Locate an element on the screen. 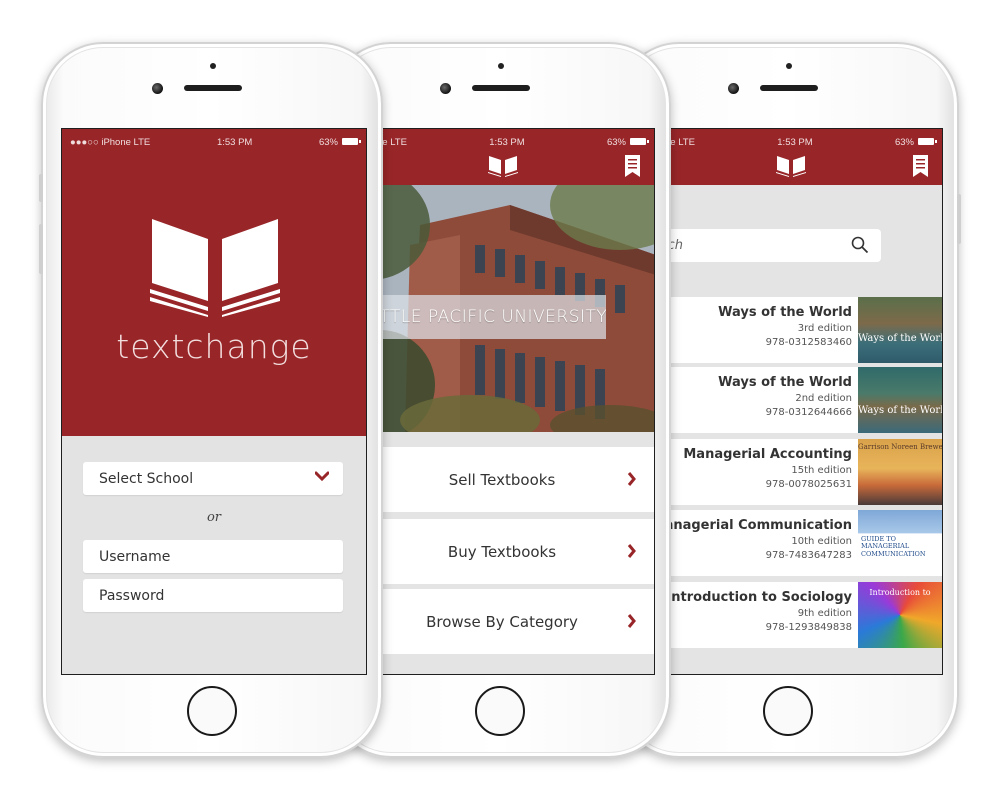 The height and width of the screenshot is (800, 1000). app-name: textchange is located at coordinates (214, 346).